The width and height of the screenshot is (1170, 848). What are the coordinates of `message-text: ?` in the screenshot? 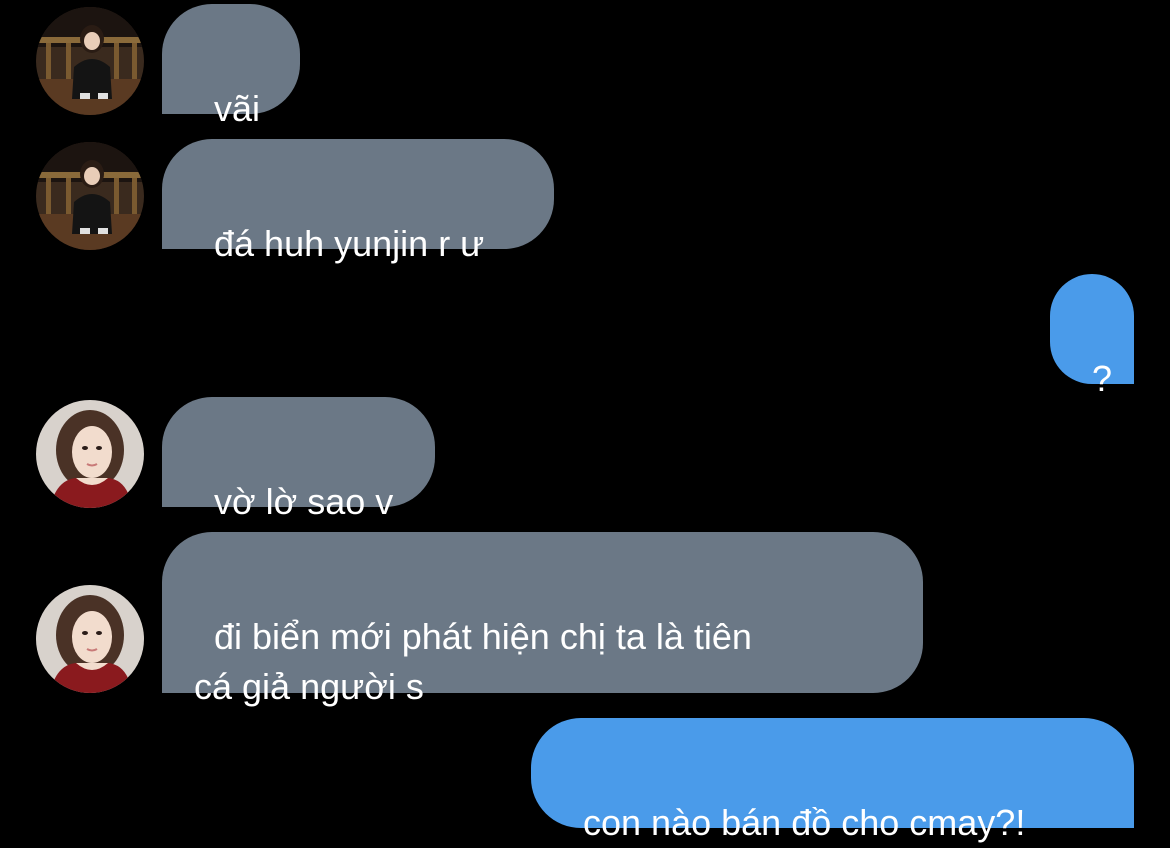 It's located at (1102, 378).